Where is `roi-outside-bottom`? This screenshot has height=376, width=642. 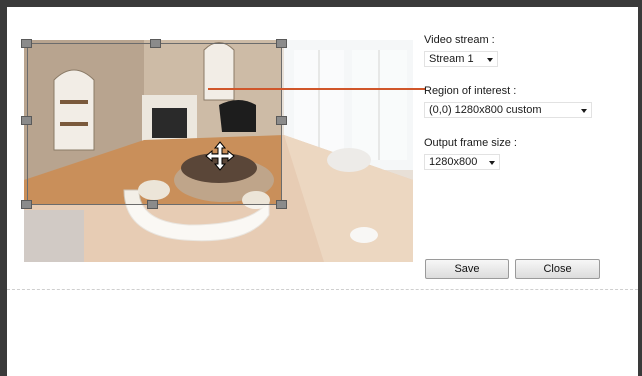
roi-outside-bottom is located at coordinates (153, 233).